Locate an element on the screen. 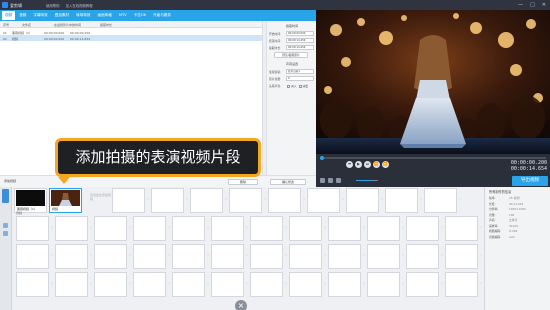 This screenshot has height=310, width=550. volume-row: 原片音量: 0 is located at coordinates (292, 78).